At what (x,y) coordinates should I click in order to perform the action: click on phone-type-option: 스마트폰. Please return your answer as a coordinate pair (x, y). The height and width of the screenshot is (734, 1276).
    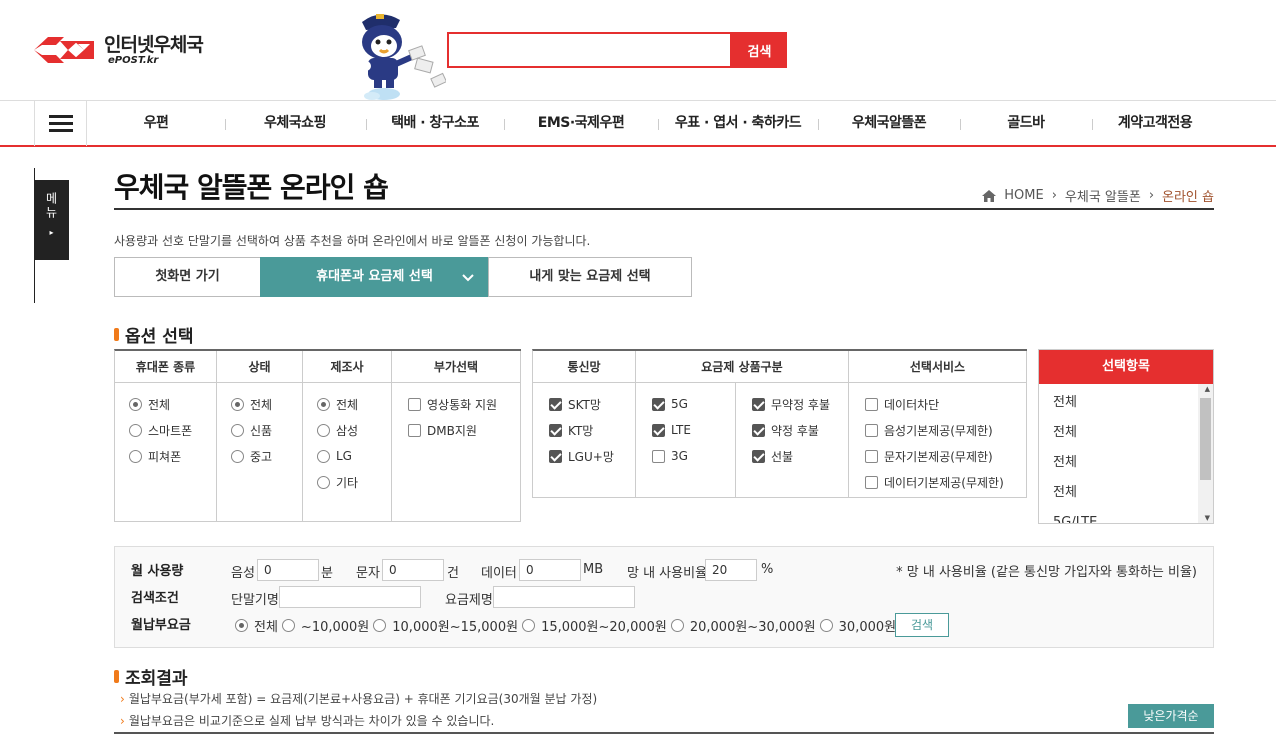
    Looking at the image, I should click on (172, 430).